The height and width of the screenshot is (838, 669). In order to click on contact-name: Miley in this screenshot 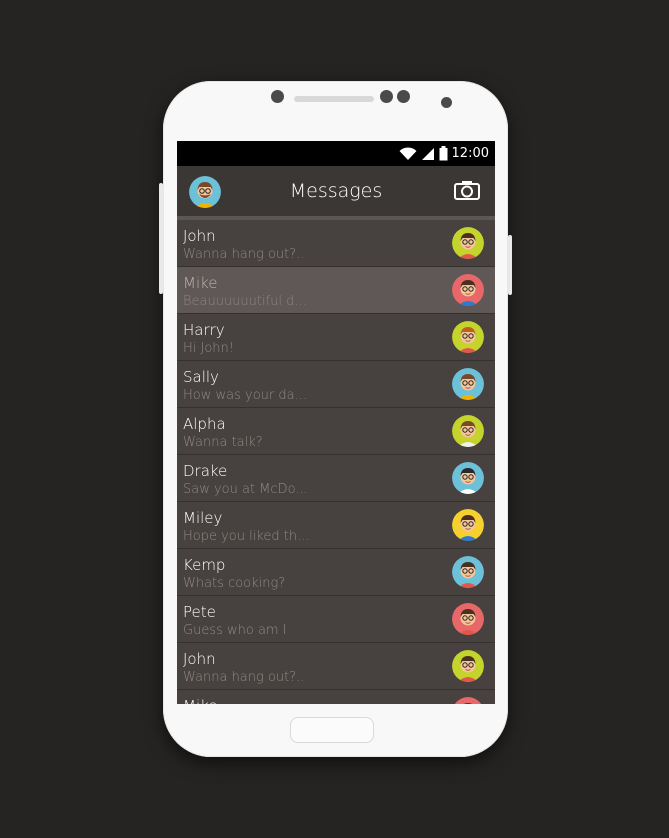, I will do `click(203, 518)`.